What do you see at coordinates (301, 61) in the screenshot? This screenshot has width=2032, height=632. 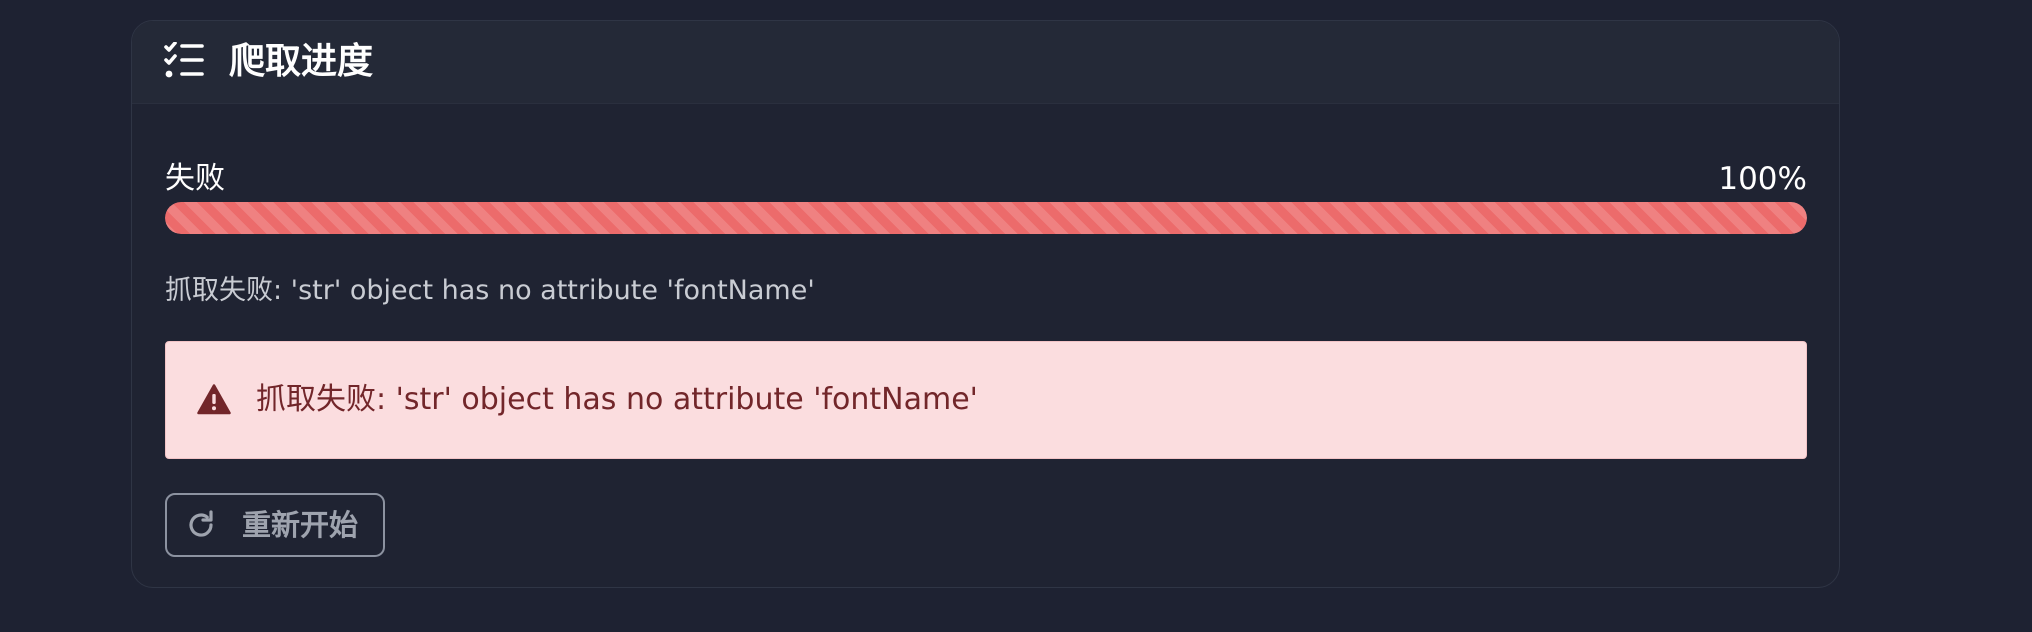 I see `card-title: 爬取进度` at bounding box center [301, 61].